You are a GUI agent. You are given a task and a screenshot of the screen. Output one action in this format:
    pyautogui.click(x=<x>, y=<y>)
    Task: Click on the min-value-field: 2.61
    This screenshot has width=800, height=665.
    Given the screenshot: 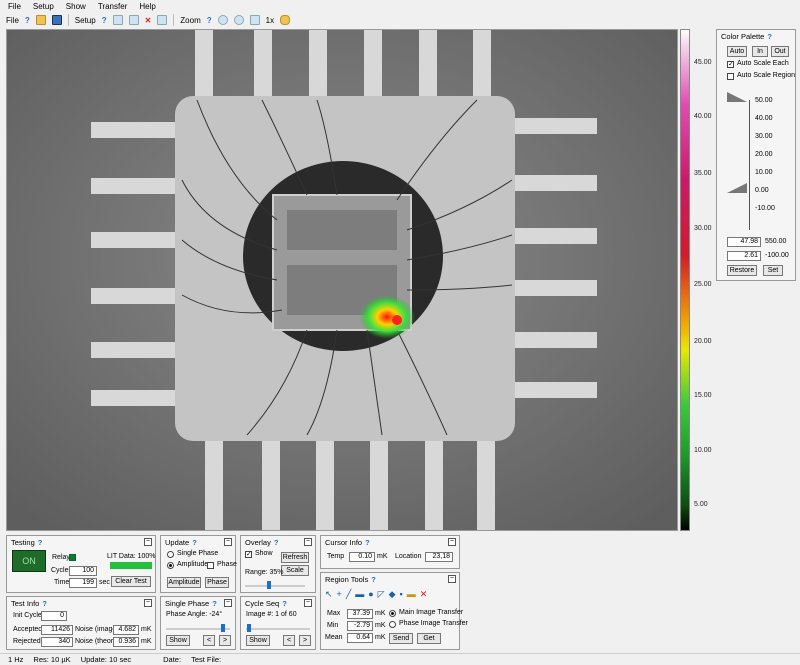 What is the action you would take?
    pyautogui.click(x=744, y=256)
    